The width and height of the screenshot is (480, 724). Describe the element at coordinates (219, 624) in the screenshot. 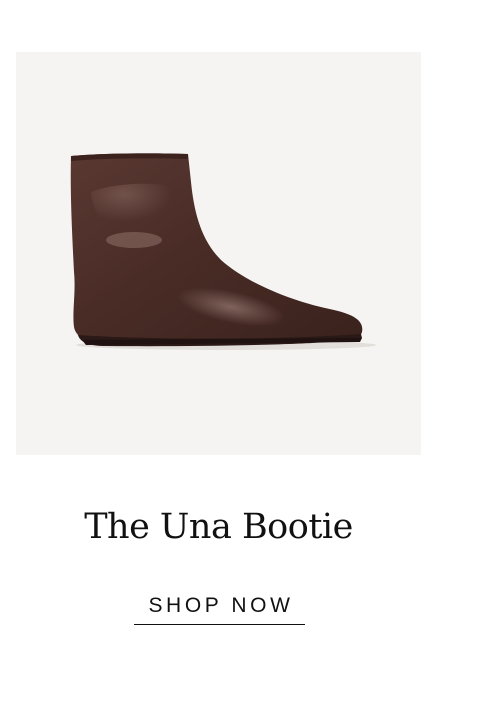

I see `shop-now-underline` at that location.